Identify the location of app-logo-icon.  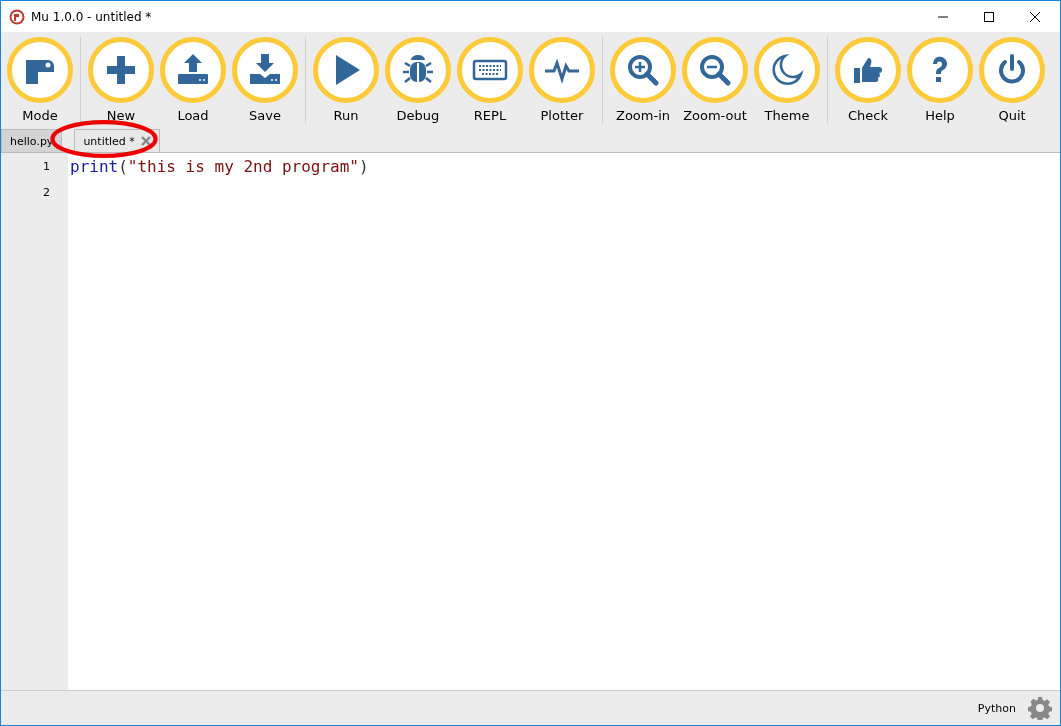
(17, 16).